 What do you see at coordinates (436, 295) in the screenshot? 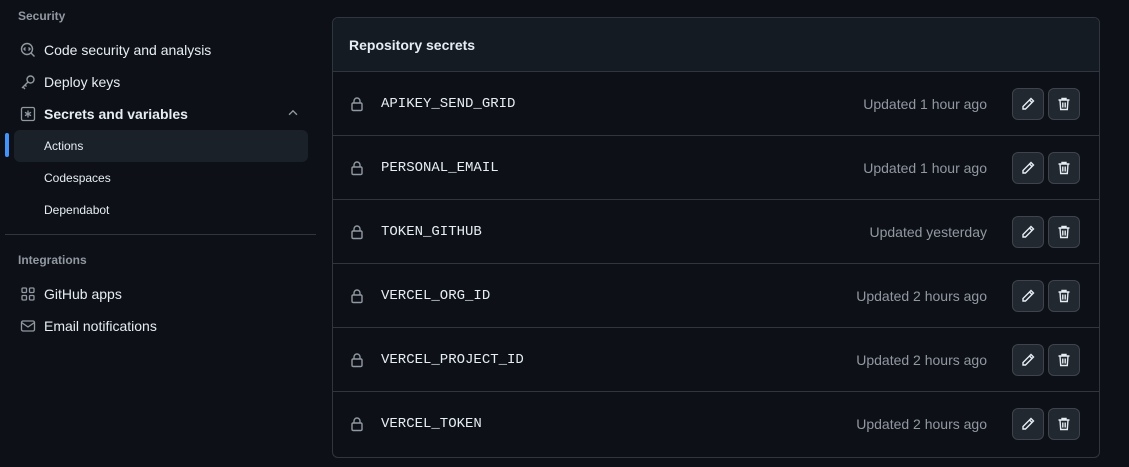
I see `secret-name: VERCEL_ORG_ID` at bounding box center [436, 295].